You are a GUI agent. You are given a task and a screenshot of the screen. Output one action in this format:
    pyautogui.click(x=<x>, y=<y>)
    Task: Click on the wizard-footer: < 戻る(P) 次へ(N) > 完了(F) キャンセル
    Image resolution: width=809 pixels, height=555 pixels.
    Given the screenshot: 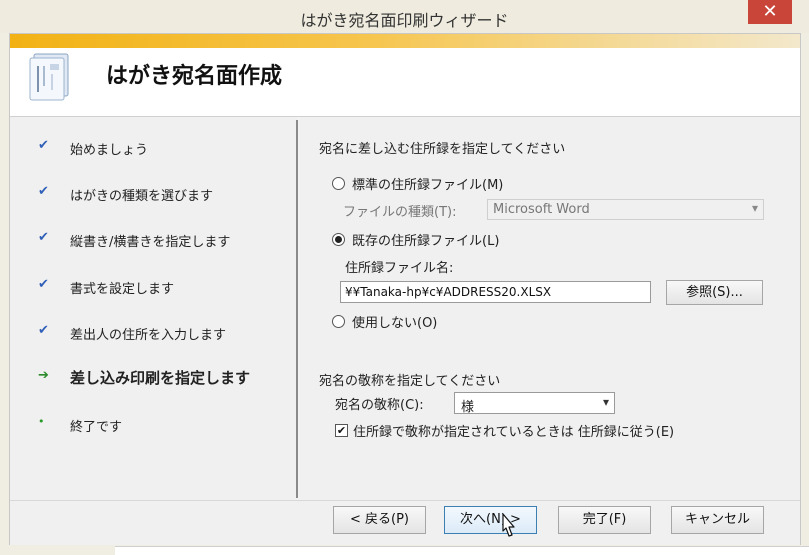 What is the action you would take?
    pyautogui.click(x=405, y=522)
    